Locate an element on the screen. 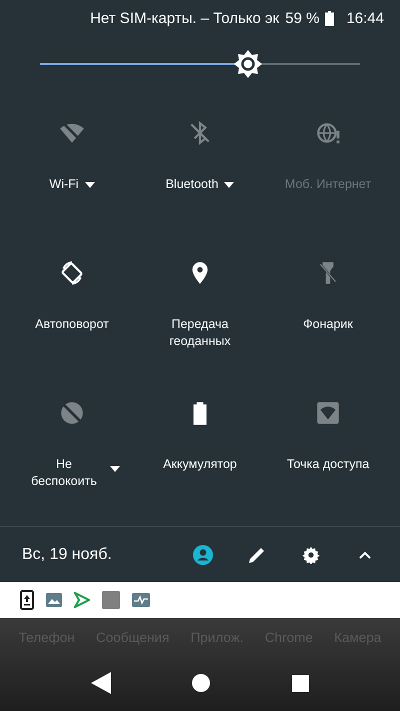 The width and height of the screenshot is (400, 711). recents-button is located at coordinates (301, 683).